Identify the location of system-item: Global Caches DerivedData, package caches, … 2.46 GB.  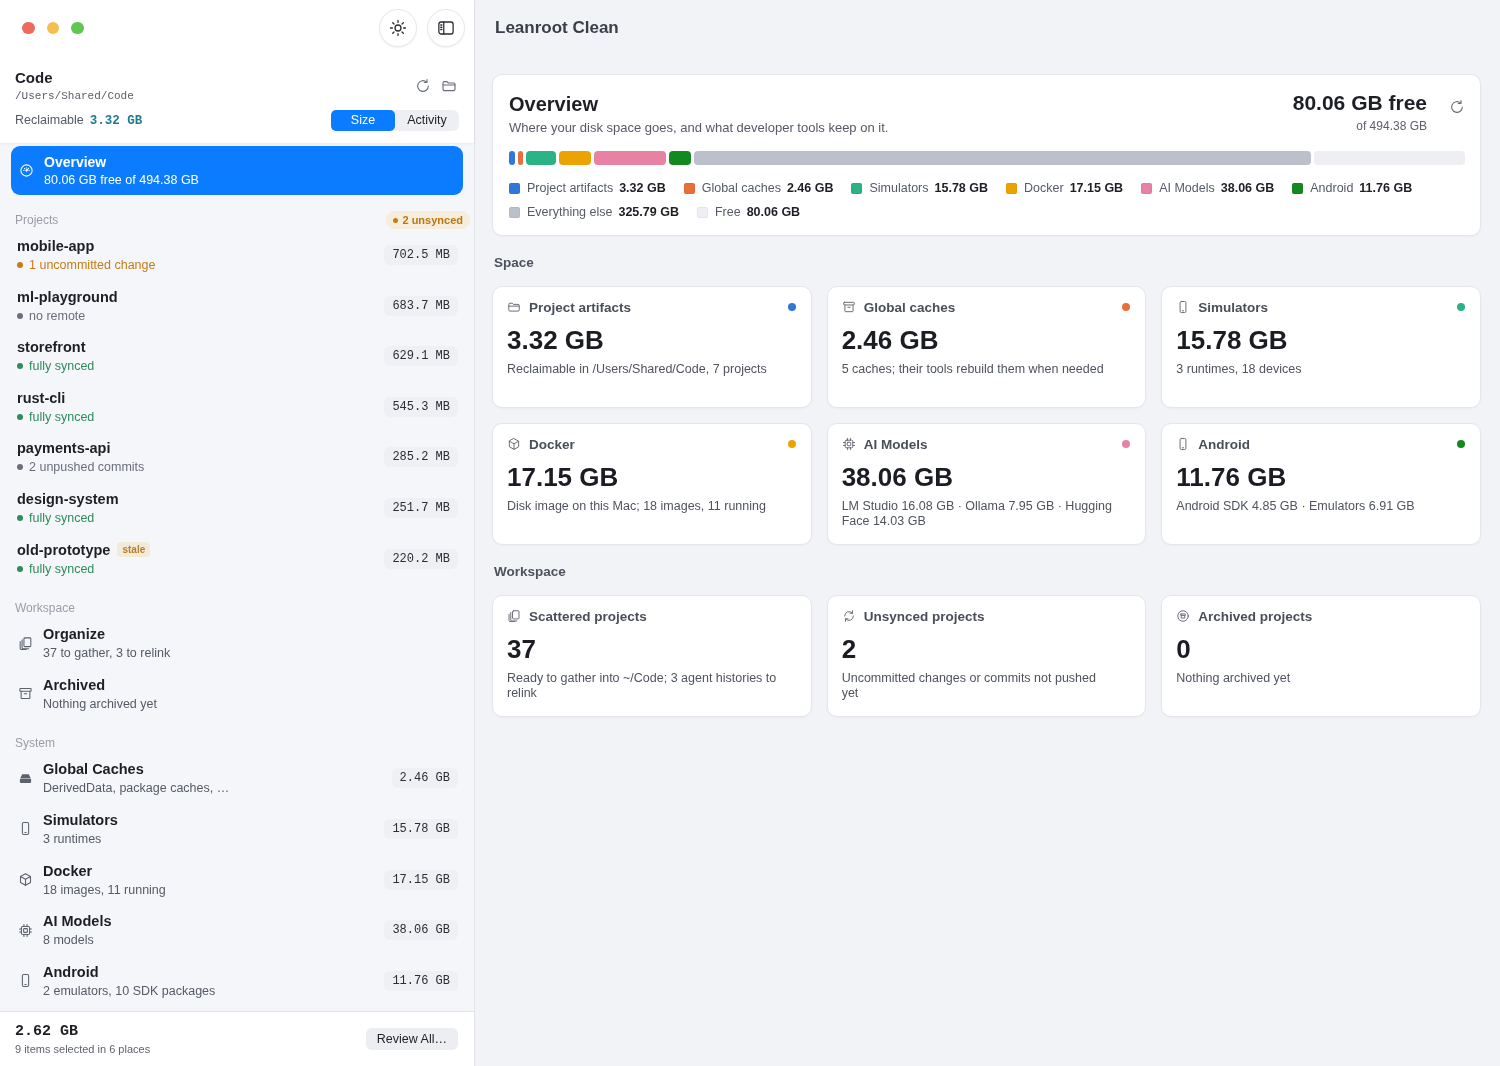
(237, 783).